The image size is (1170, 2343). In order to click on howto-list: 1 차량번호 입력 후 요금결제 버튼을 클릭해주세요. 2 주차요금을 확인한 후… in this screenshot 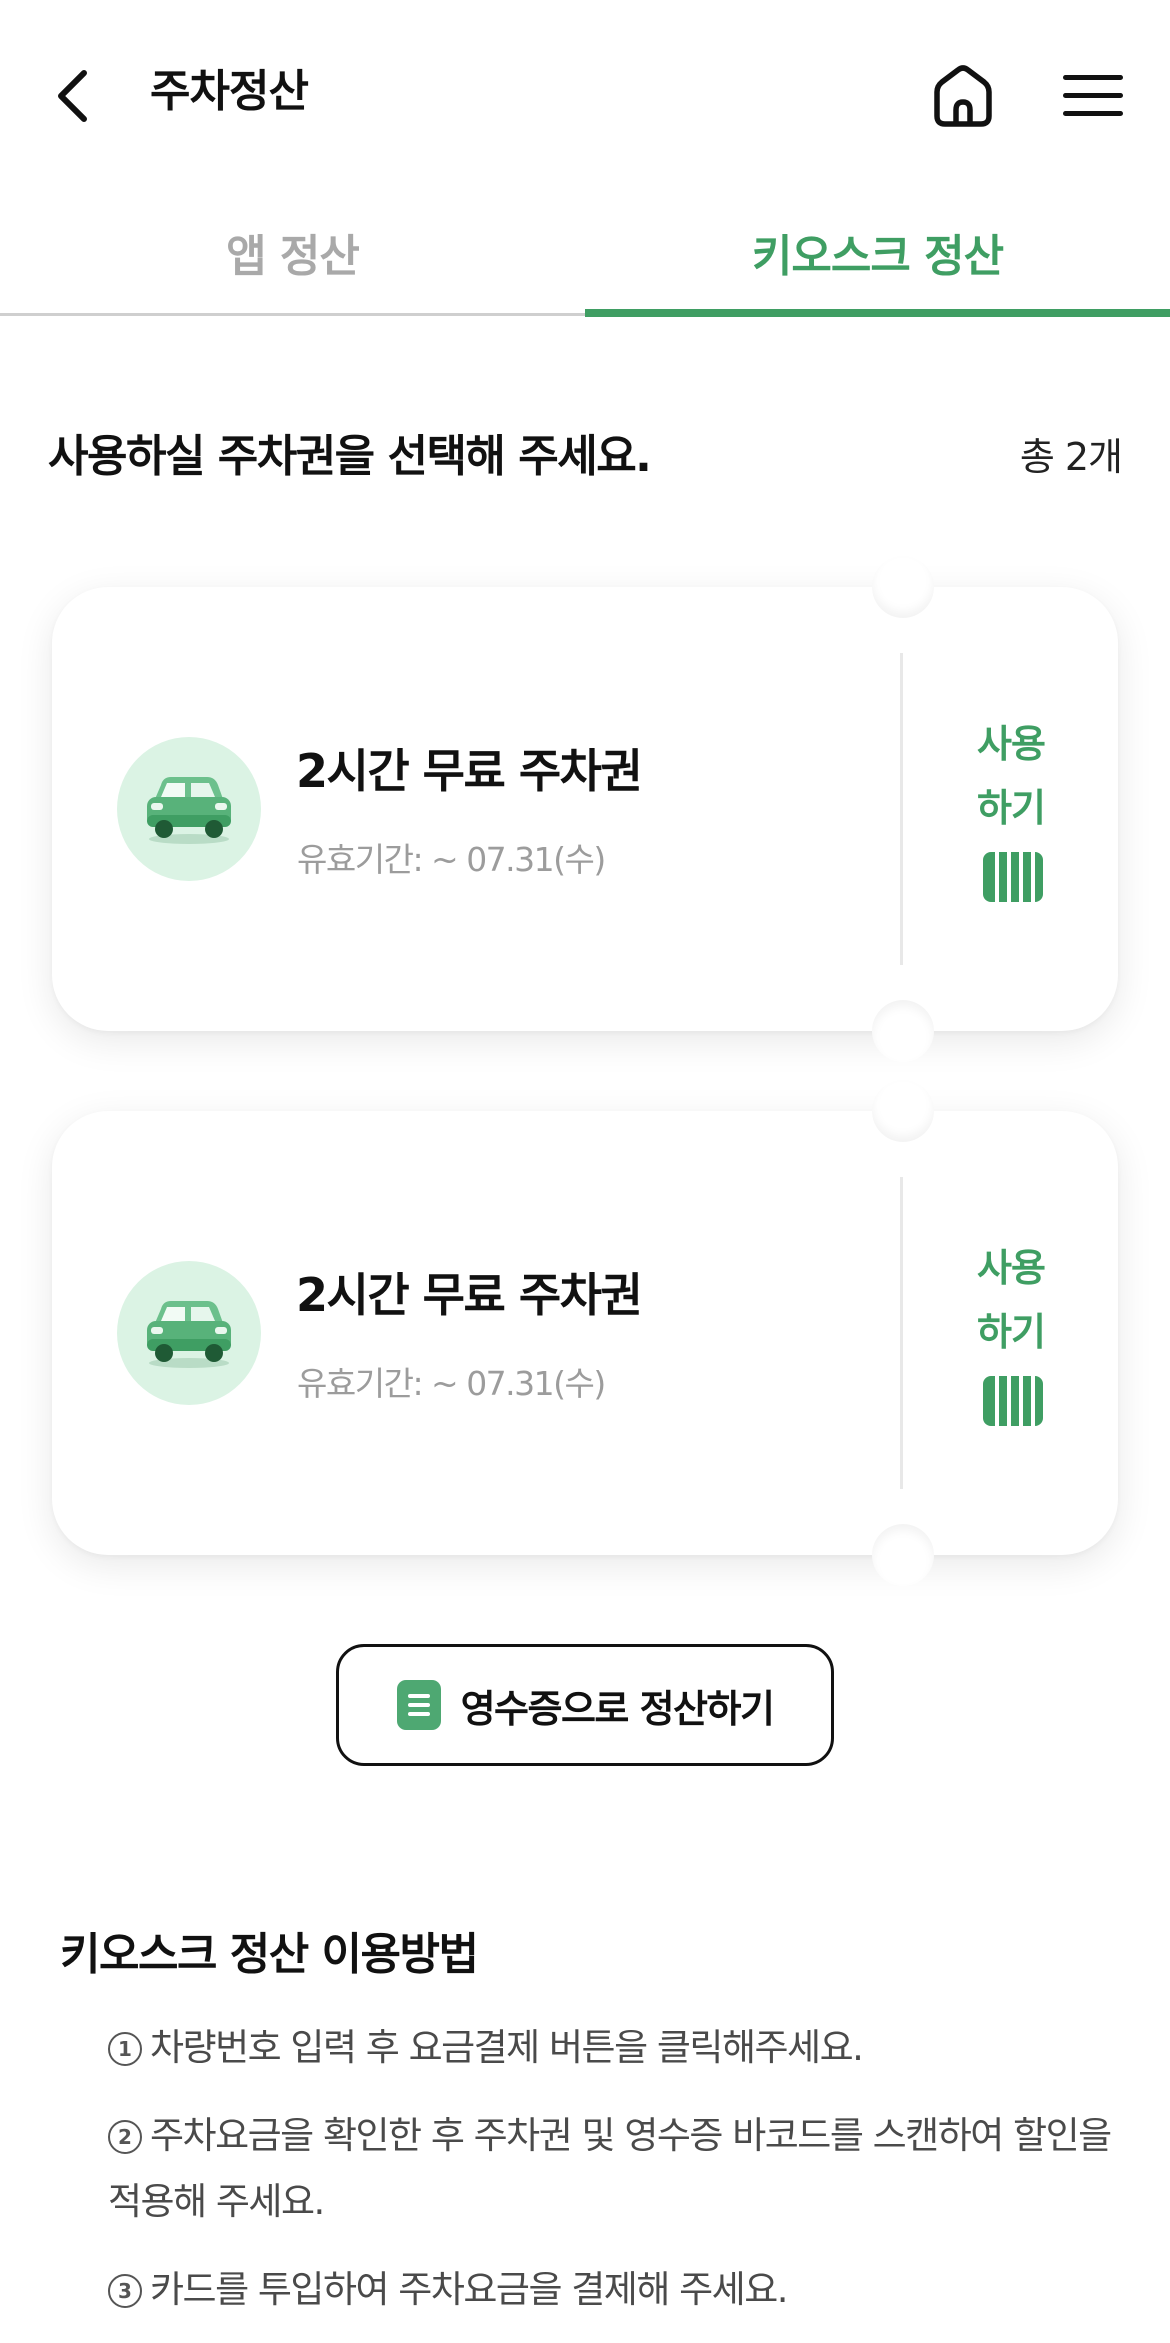, I will do `click(613, 2179)`.